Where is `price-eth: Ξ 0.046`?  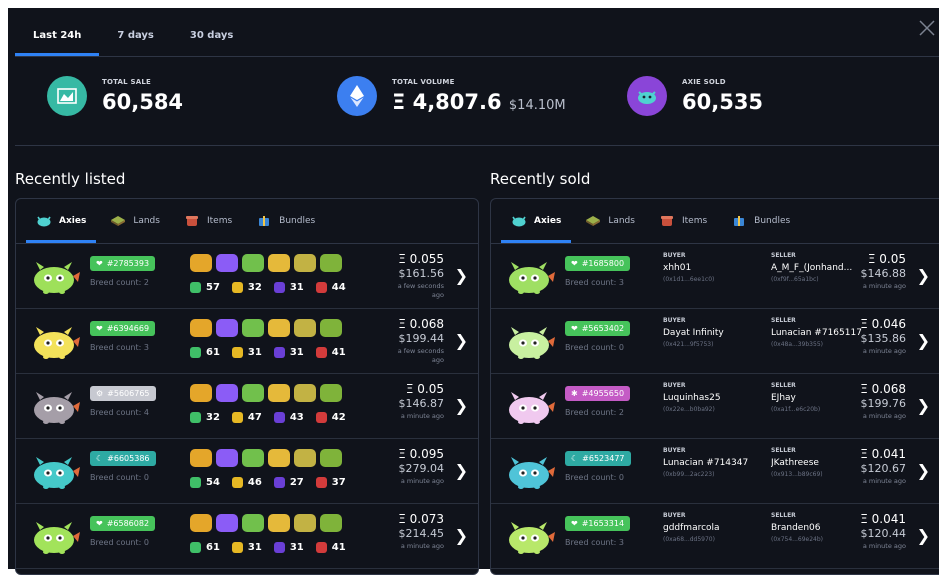 price-eth: Ξ 0.046 is located at coordinates (883, 324).